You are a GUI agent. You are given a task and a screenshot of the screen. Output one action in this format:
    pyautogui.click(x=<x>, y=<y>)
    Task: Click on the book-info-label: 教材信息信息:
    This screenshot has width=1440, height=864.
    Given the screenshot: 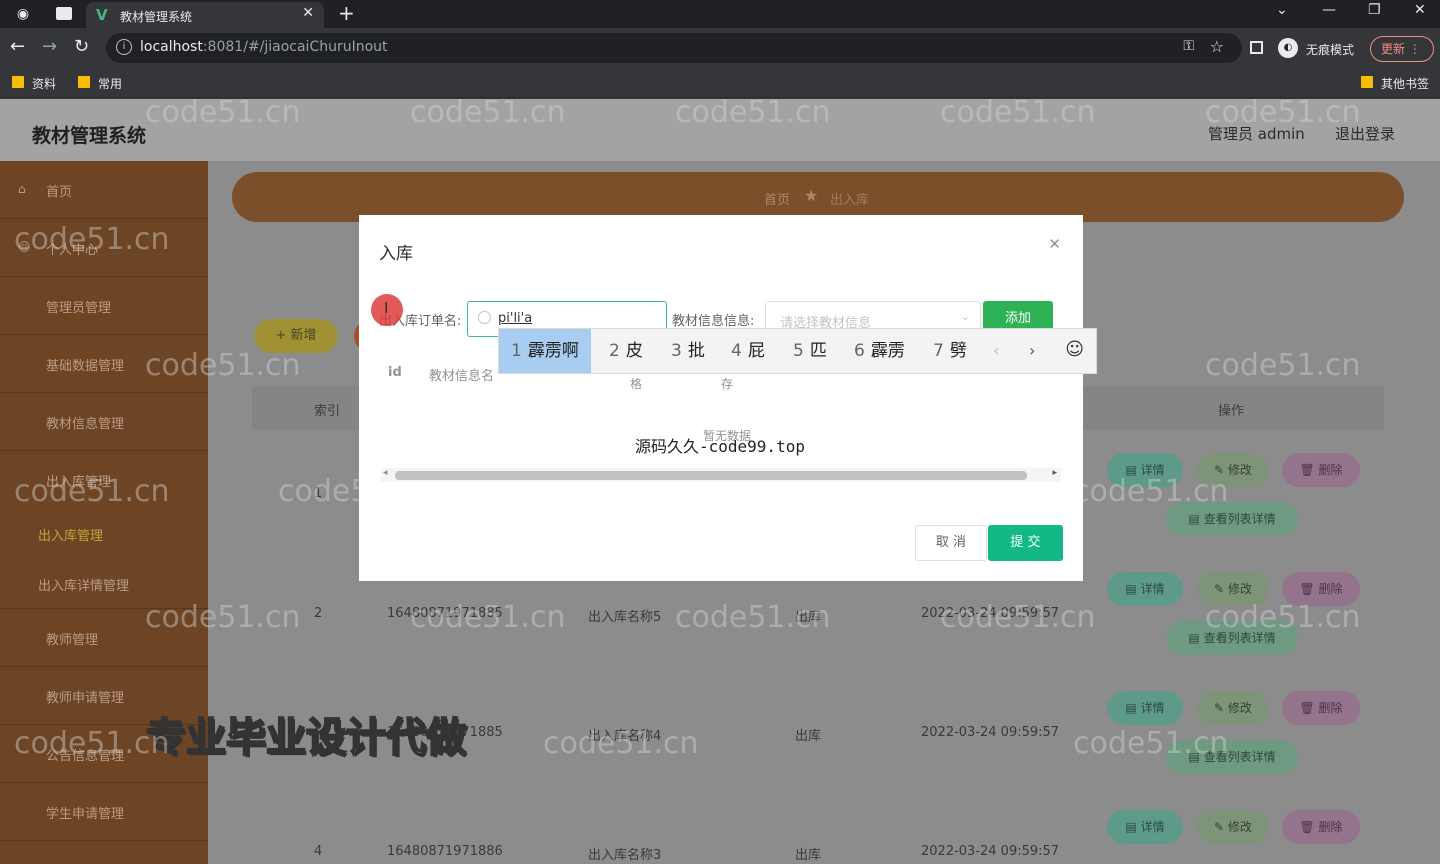 What is the action you would take?
    pyautogui.click(x=713, y=321)
    